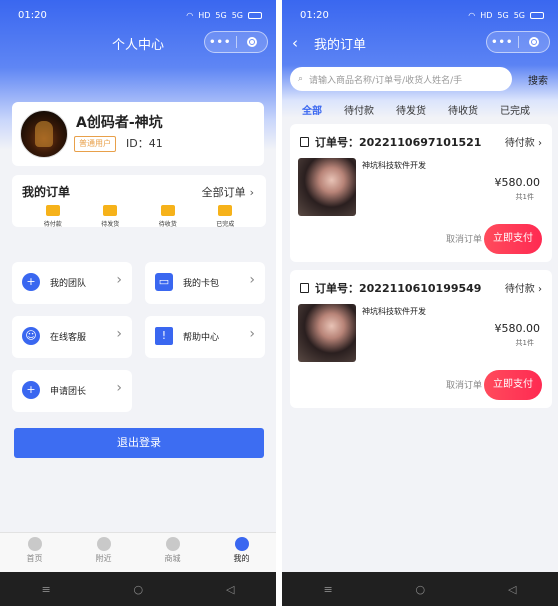 Image resolution: width=558 pixels, height=606 pixels. What do you see at coordinates (301, 79) in the screenshot?
I see `search-icon: ⌕` at bounding box center [301, 79].